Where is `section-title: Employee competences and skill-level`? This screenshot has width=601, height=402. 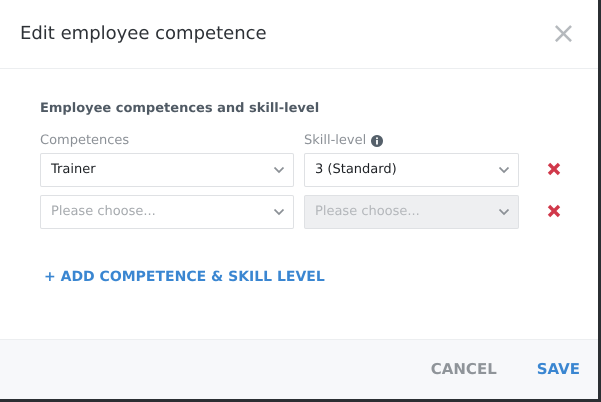 section-title: Employee competences and skill-level is located at coordinates (180, 109).